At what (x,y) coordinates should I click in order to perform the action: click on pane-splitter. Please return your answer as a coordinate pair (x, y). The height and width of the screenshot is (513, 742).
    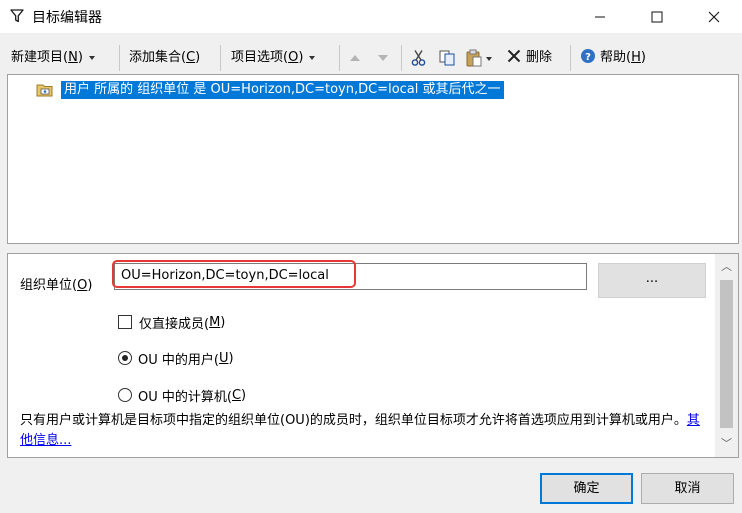
    Looking at the image, I should click on (371, 249).